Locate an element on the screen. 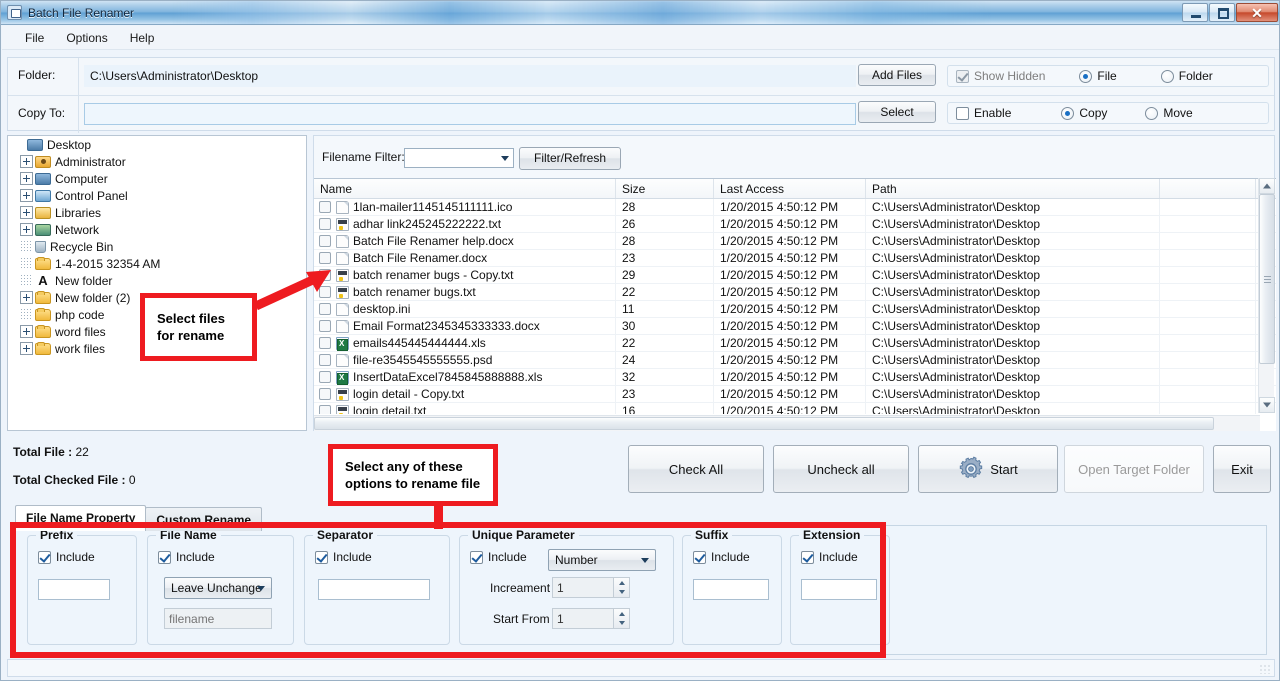  horizontal-scrollbar is located at coordinates (787, 423).